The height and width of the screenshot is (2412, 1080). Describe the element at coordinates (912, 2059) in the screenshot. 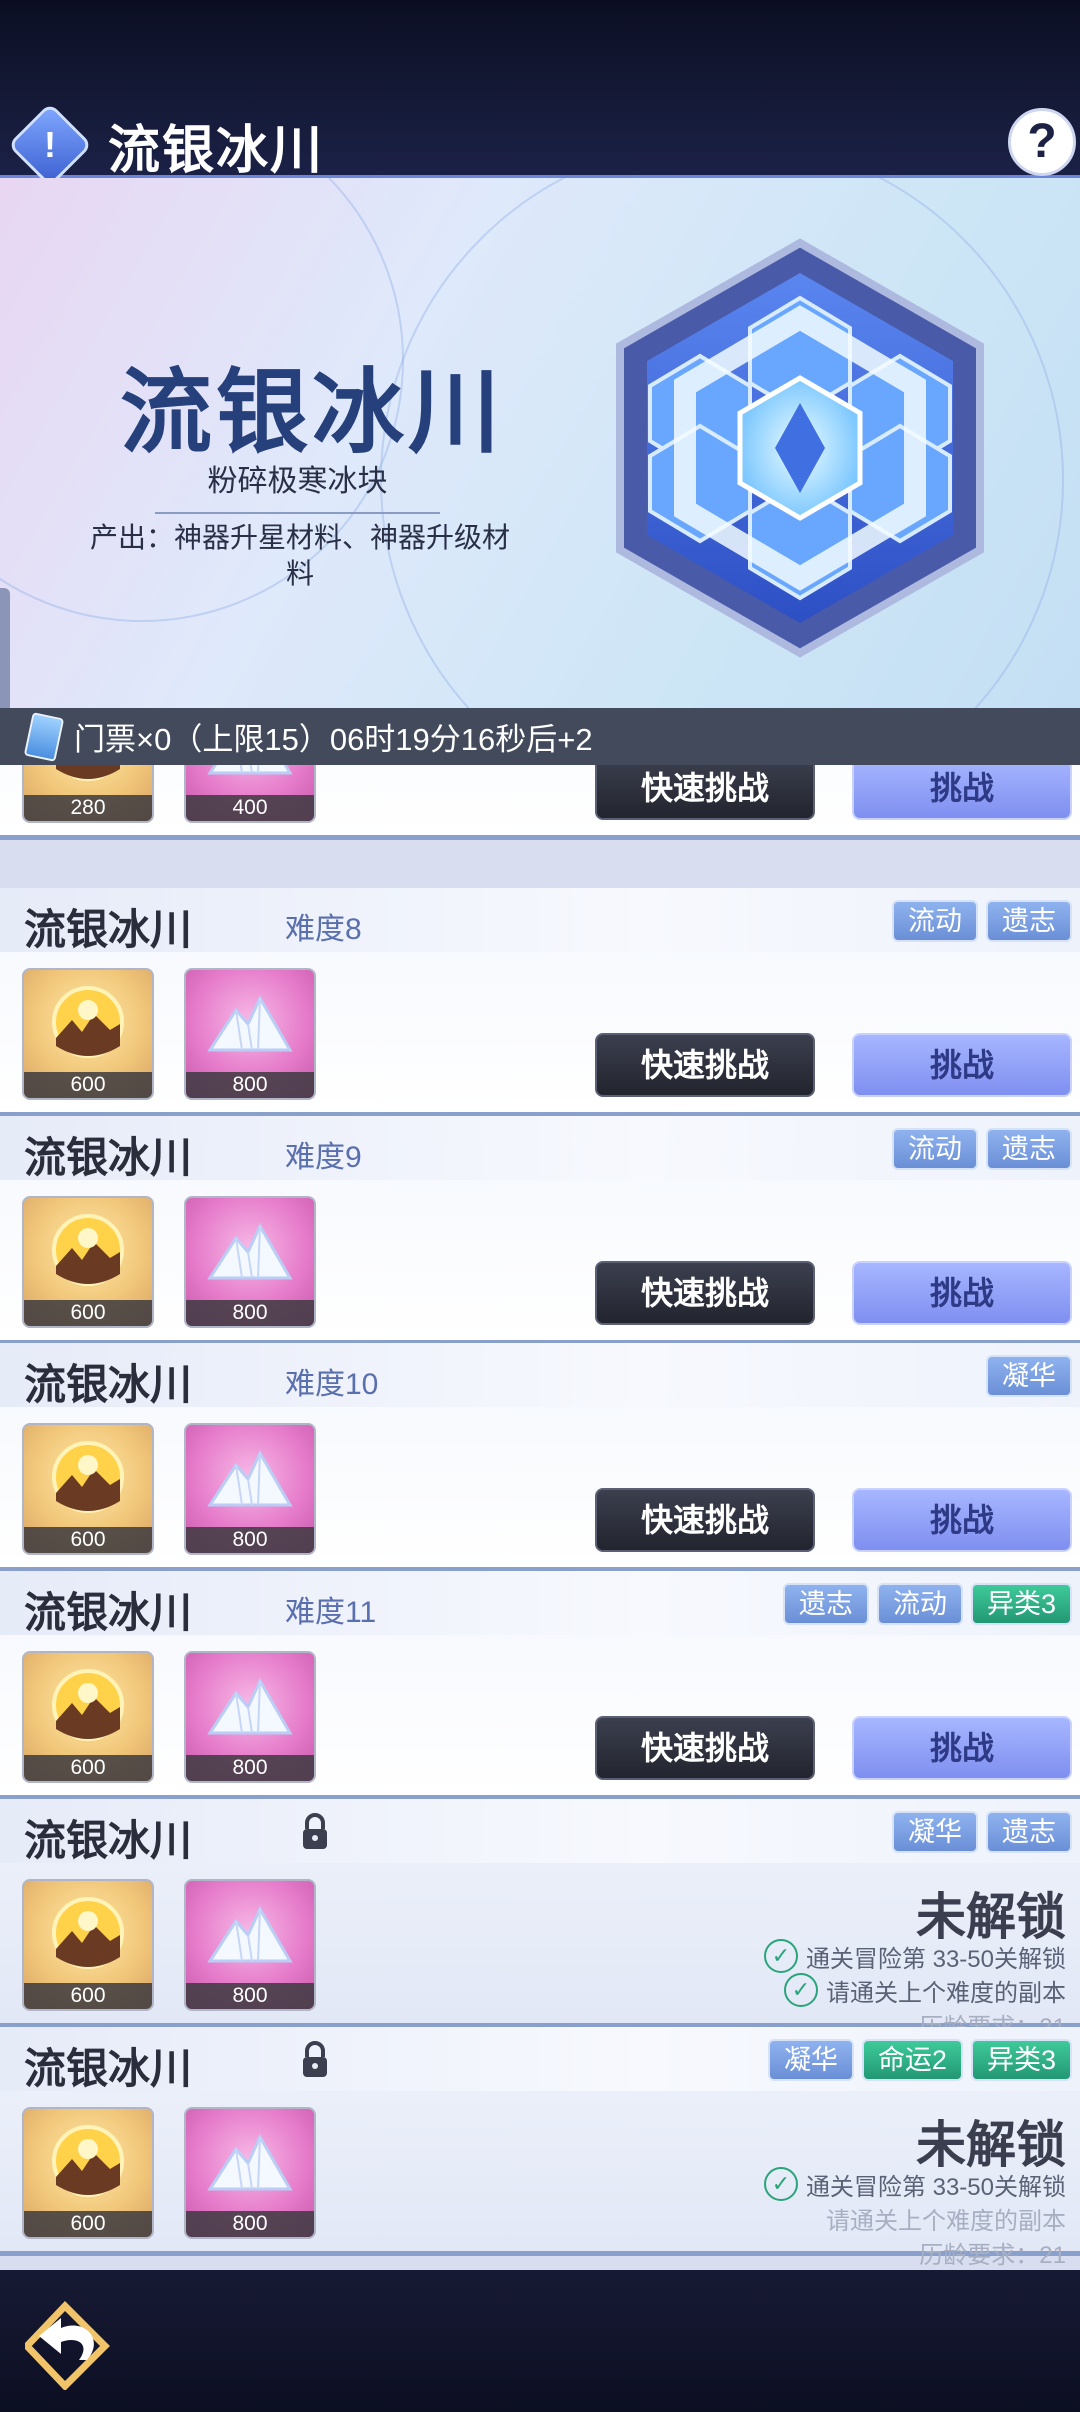

I see `modifier-tag: 命运2` at that location.